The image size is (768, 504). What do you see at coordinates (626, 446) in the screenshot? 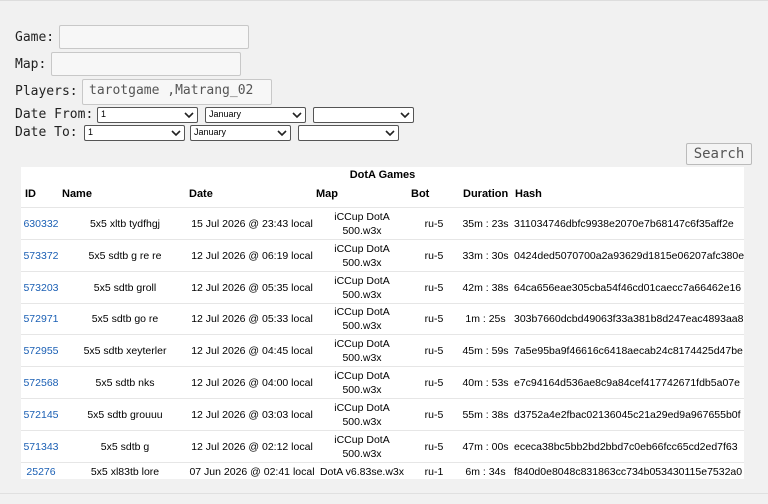
I see `cell-hash: ececa38bc5bb2bd2bbd7c0eb66fcc65cd2ed7f63` at bounding box center [626, 446].